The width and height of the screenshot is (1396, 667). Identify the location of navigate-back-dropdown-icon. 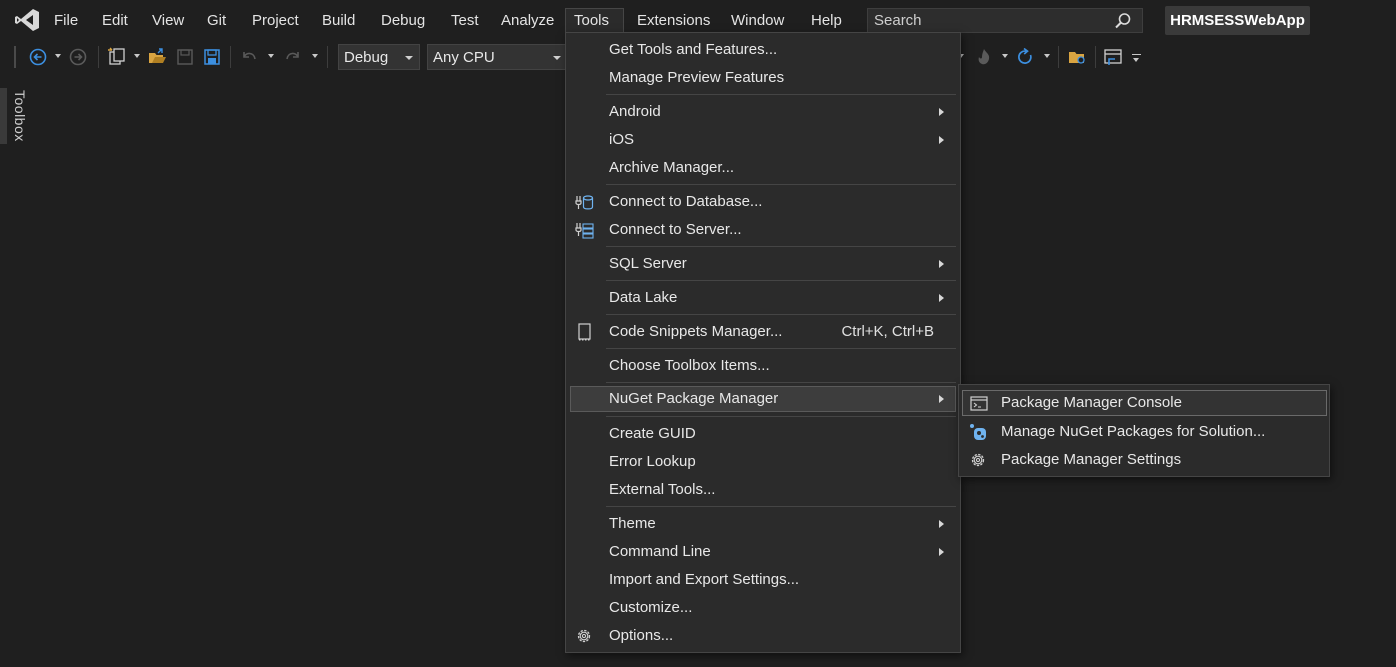
(58, 56).